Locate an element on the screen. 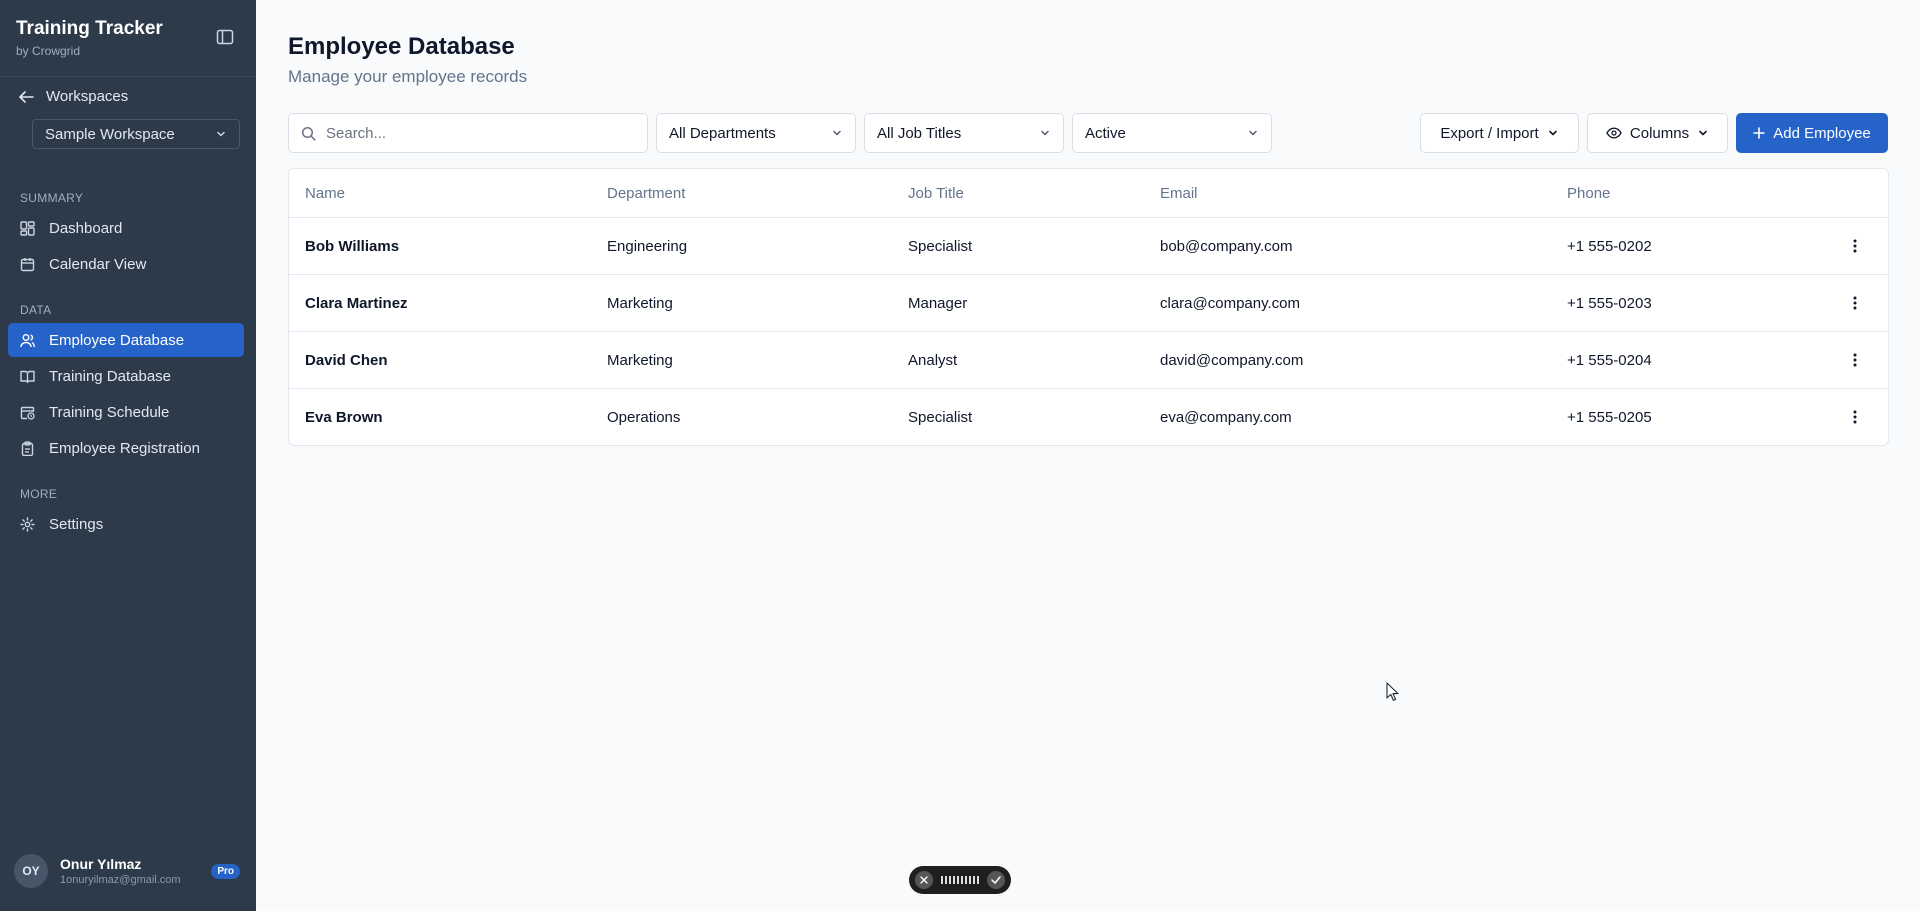 The image size is (1920, 911). workspaces-back-link: Workspaces is located at coordinates (73, 96).